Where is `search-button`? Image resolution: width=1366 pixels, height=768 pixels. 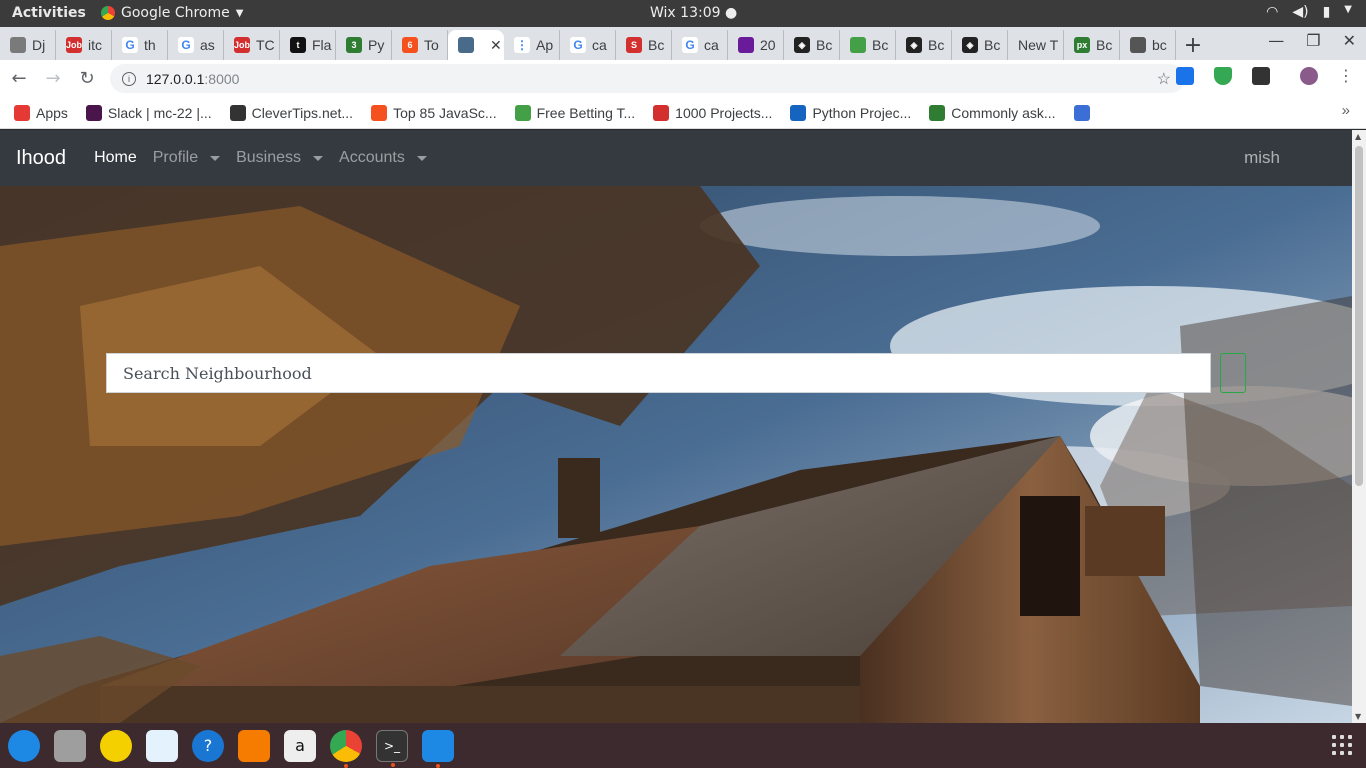 search-button is located at coordinates (1233, 373).